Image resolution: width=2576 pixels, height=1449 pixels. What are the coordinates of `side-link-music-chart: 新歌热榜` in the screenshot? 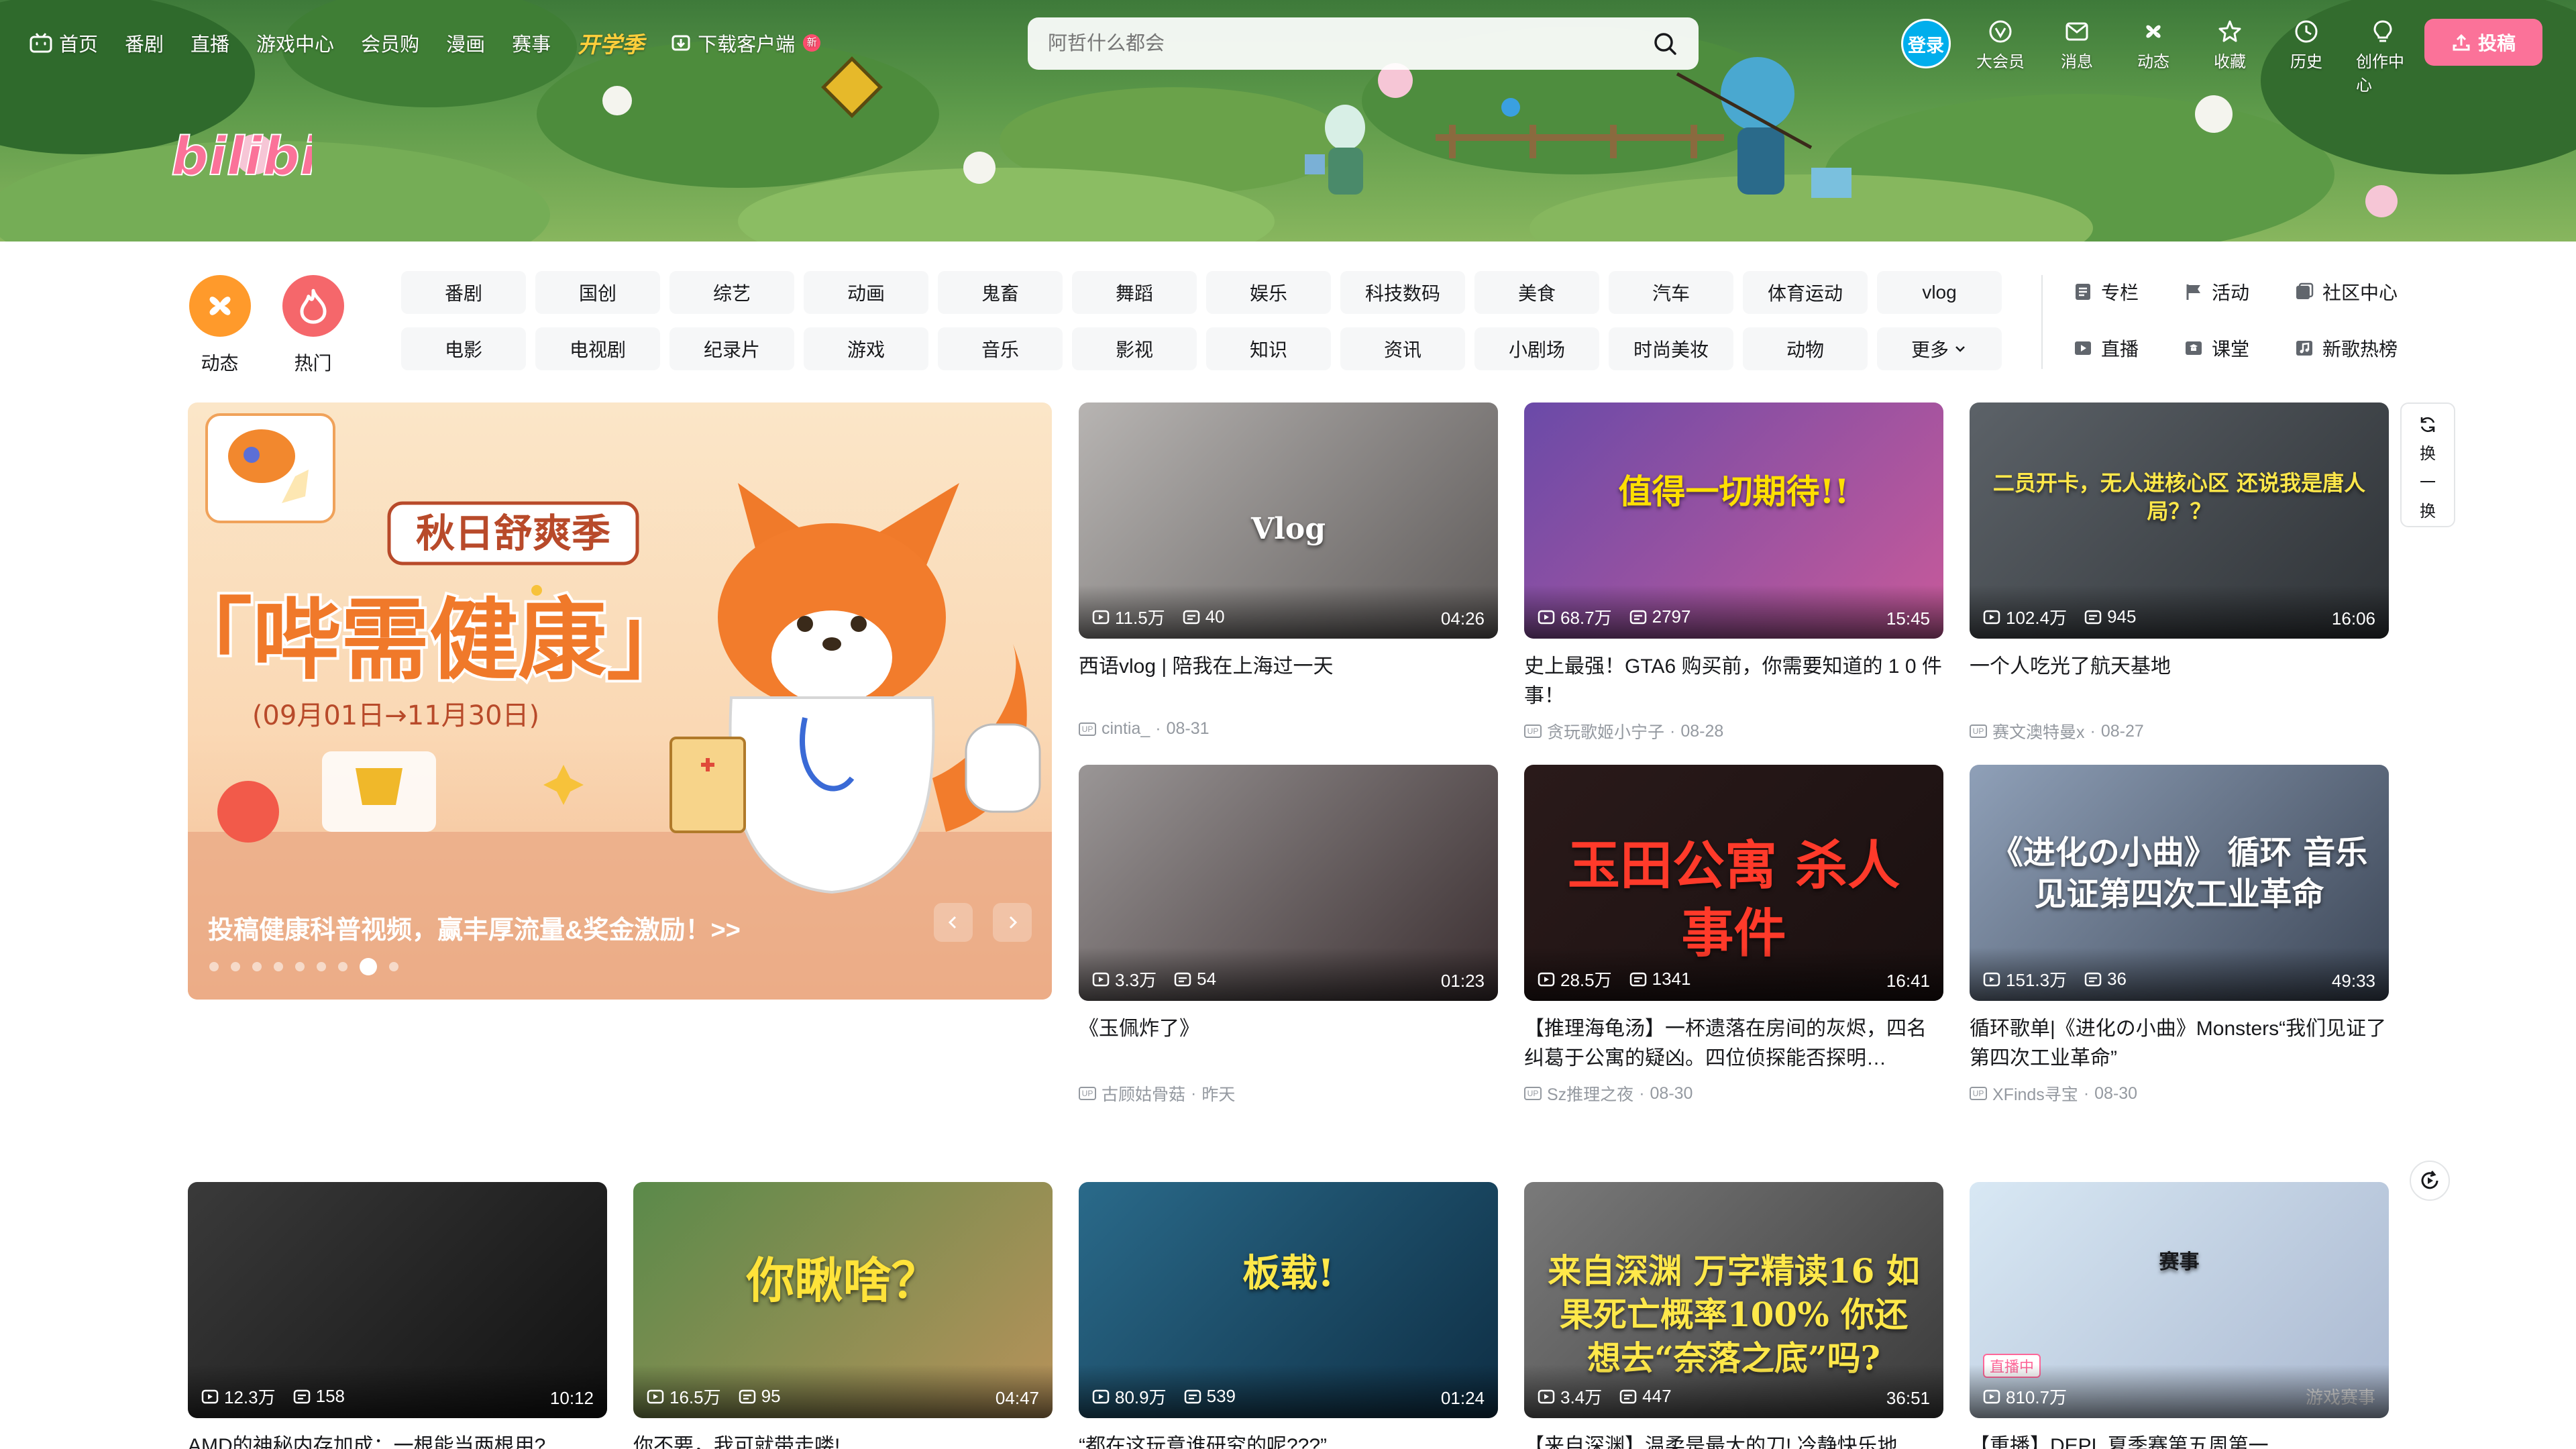 It's located at (2361, 348).